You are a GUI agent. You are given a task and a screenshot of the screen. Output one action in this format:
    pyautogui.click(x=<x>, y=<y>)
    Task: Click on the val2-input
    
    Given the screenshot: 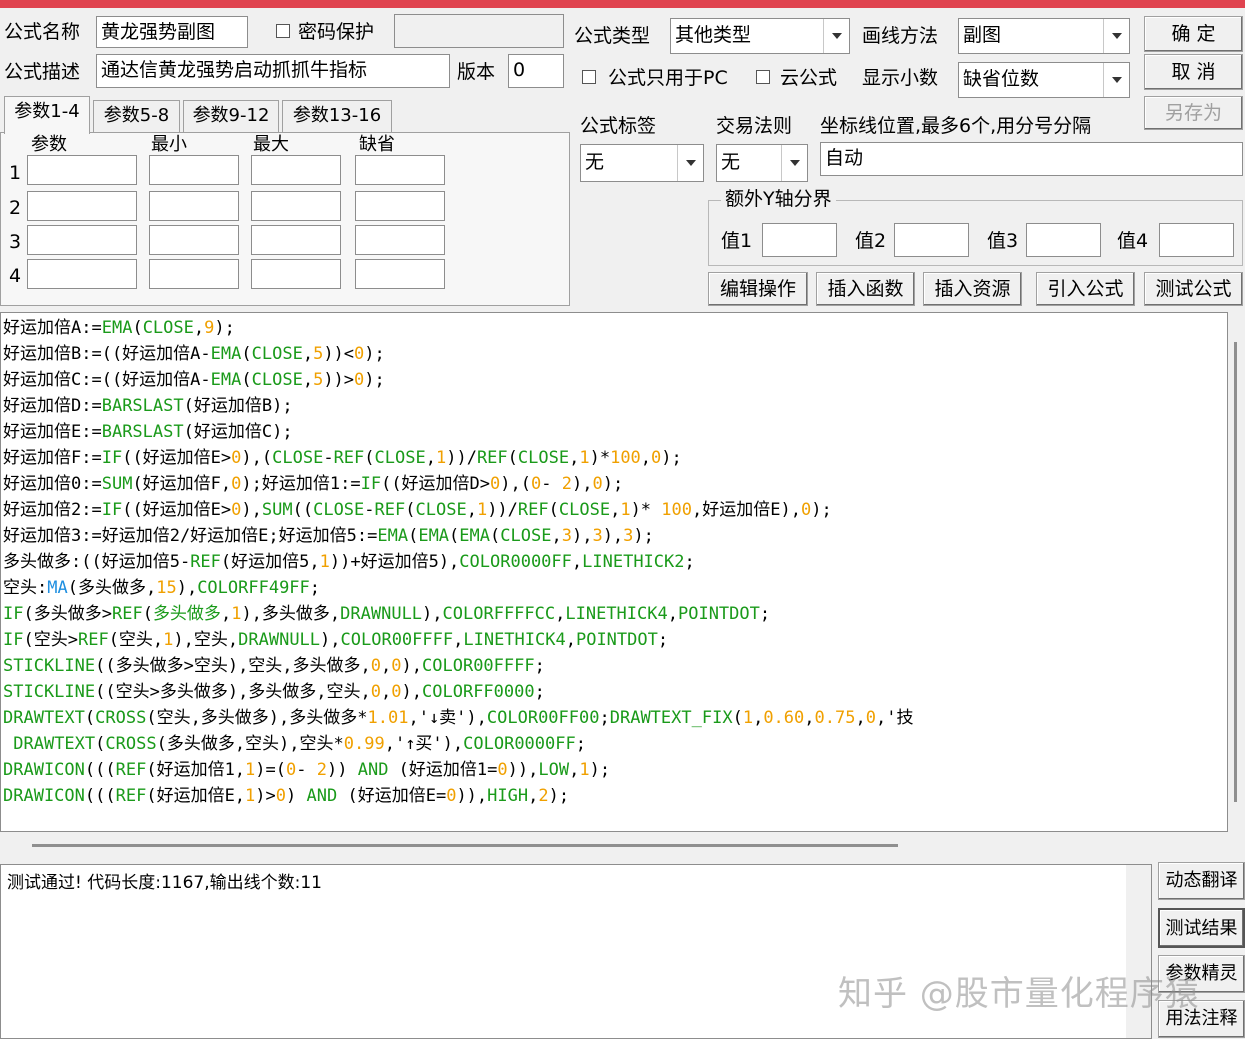 What is the action you would take?
    pyautogui.click(x=931, y=240)
    